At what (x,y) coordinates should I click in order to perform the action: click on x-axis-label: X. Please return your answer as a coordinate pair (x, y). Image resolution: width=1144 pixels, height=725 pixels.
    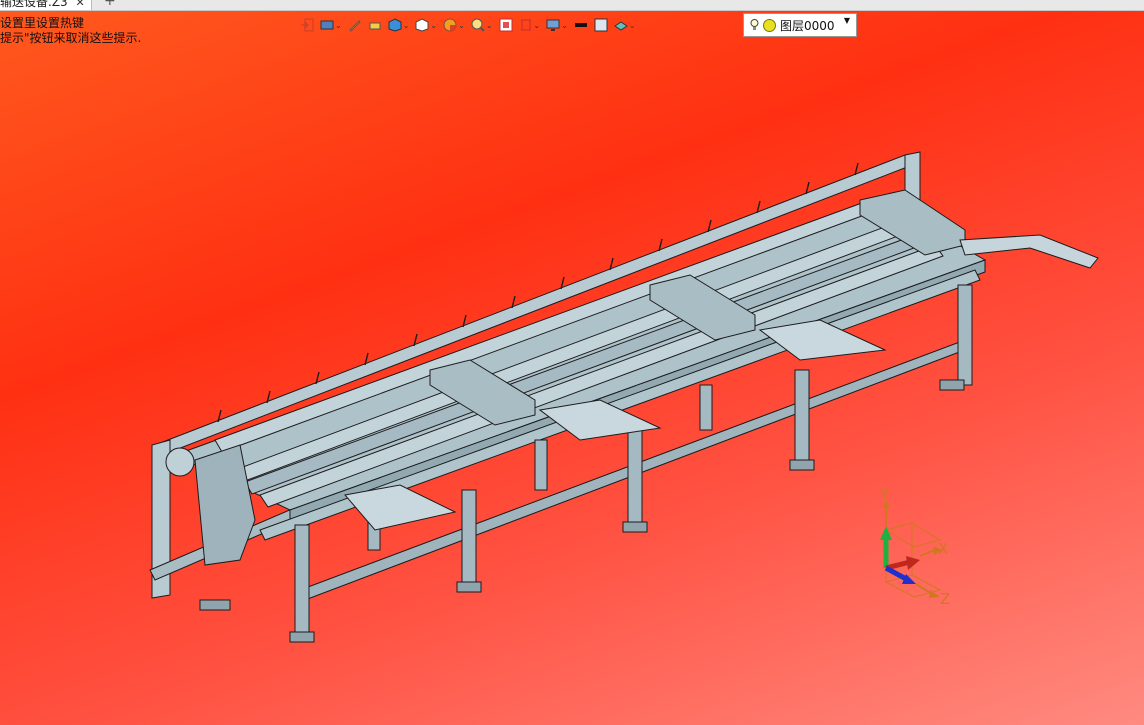
    Looking at the image, I should click on (943, 549).